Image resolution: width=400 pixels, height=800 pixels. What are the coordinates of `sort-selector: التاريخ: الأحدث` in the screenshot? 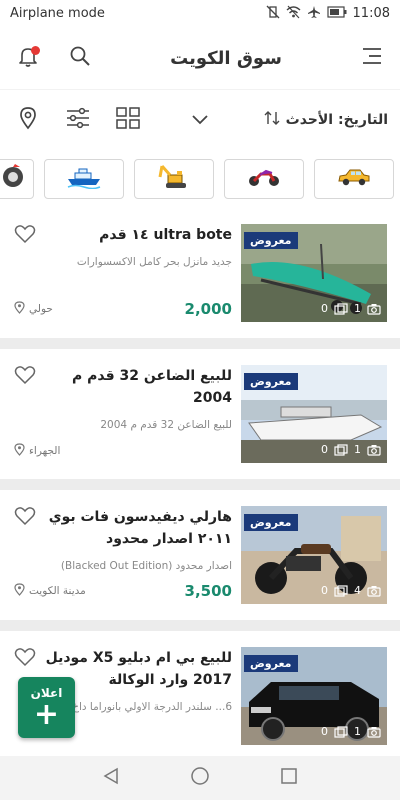 It's located at (326, 120).